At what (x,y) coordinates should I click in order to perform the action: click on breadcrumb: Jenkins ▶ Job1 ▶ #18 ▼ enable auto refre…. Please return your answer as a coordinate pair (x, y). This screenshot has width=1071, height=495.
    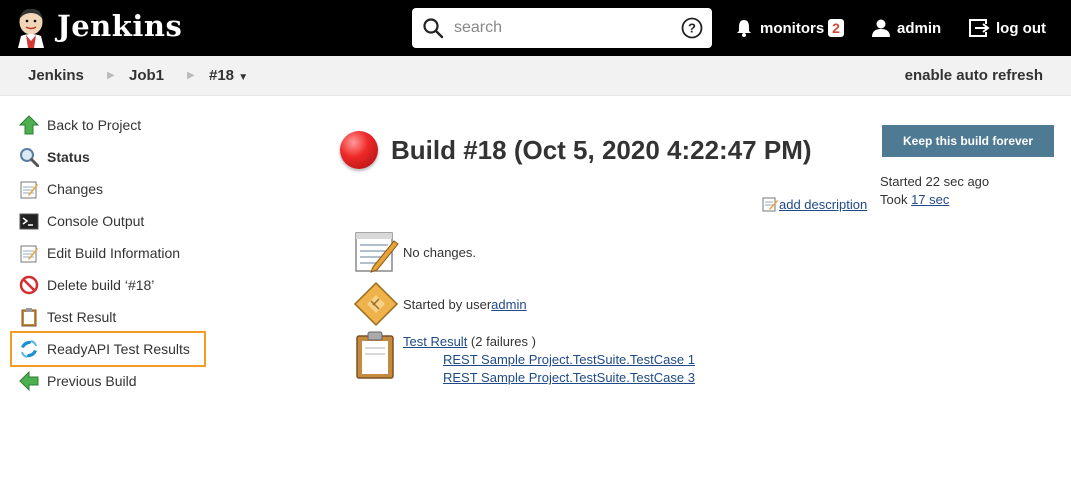
    Looking at the image, I should click on (535, 76).